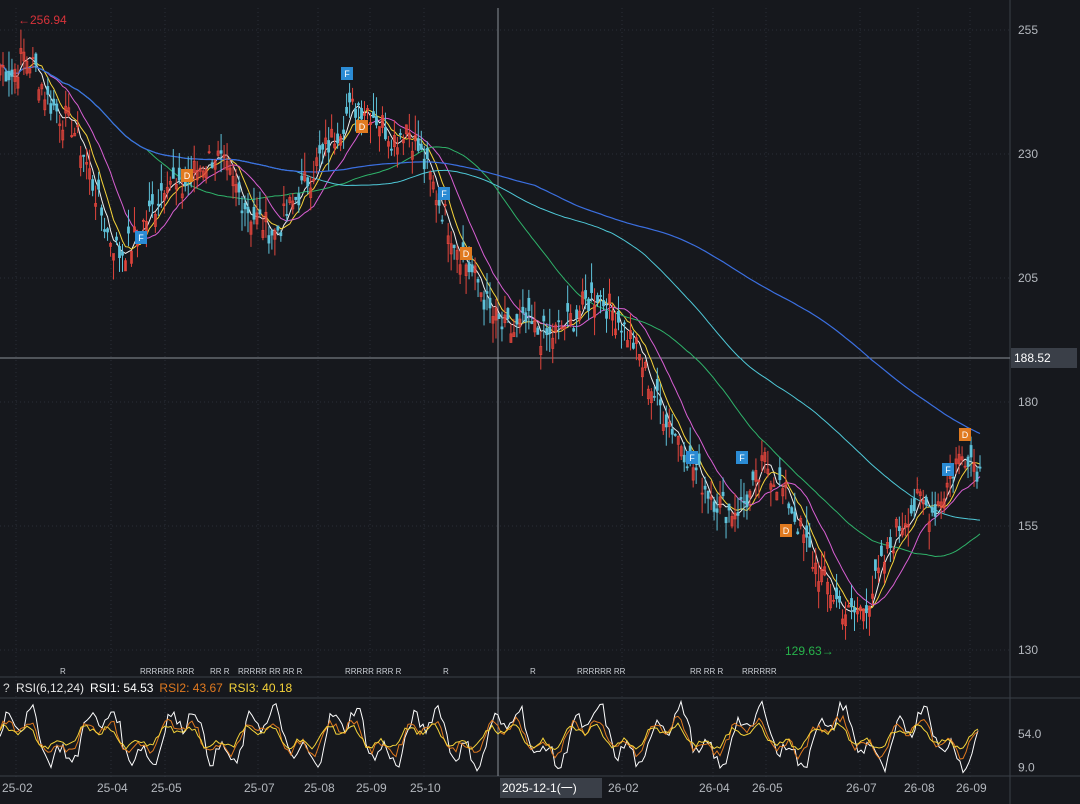 The image size is (1080, 804). What do you see at coordinates (601, 671) in the screenshot?
I see `r-marker: RRRRRR RR` at bounding box center [601, 671].